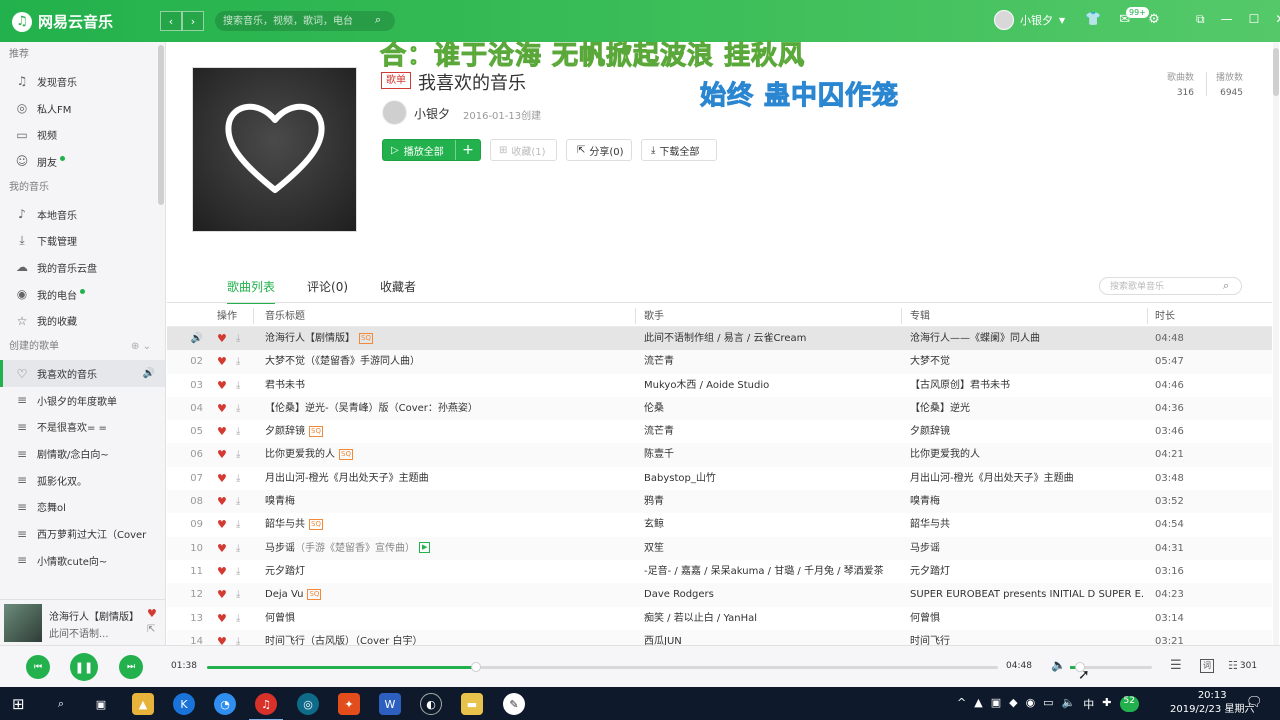 The image size is (1280, 720). What do you see at coordinates (450, 571) in the screenshot?
I see `song-title: 元夕踏灯` at bounding box center [450, 571].